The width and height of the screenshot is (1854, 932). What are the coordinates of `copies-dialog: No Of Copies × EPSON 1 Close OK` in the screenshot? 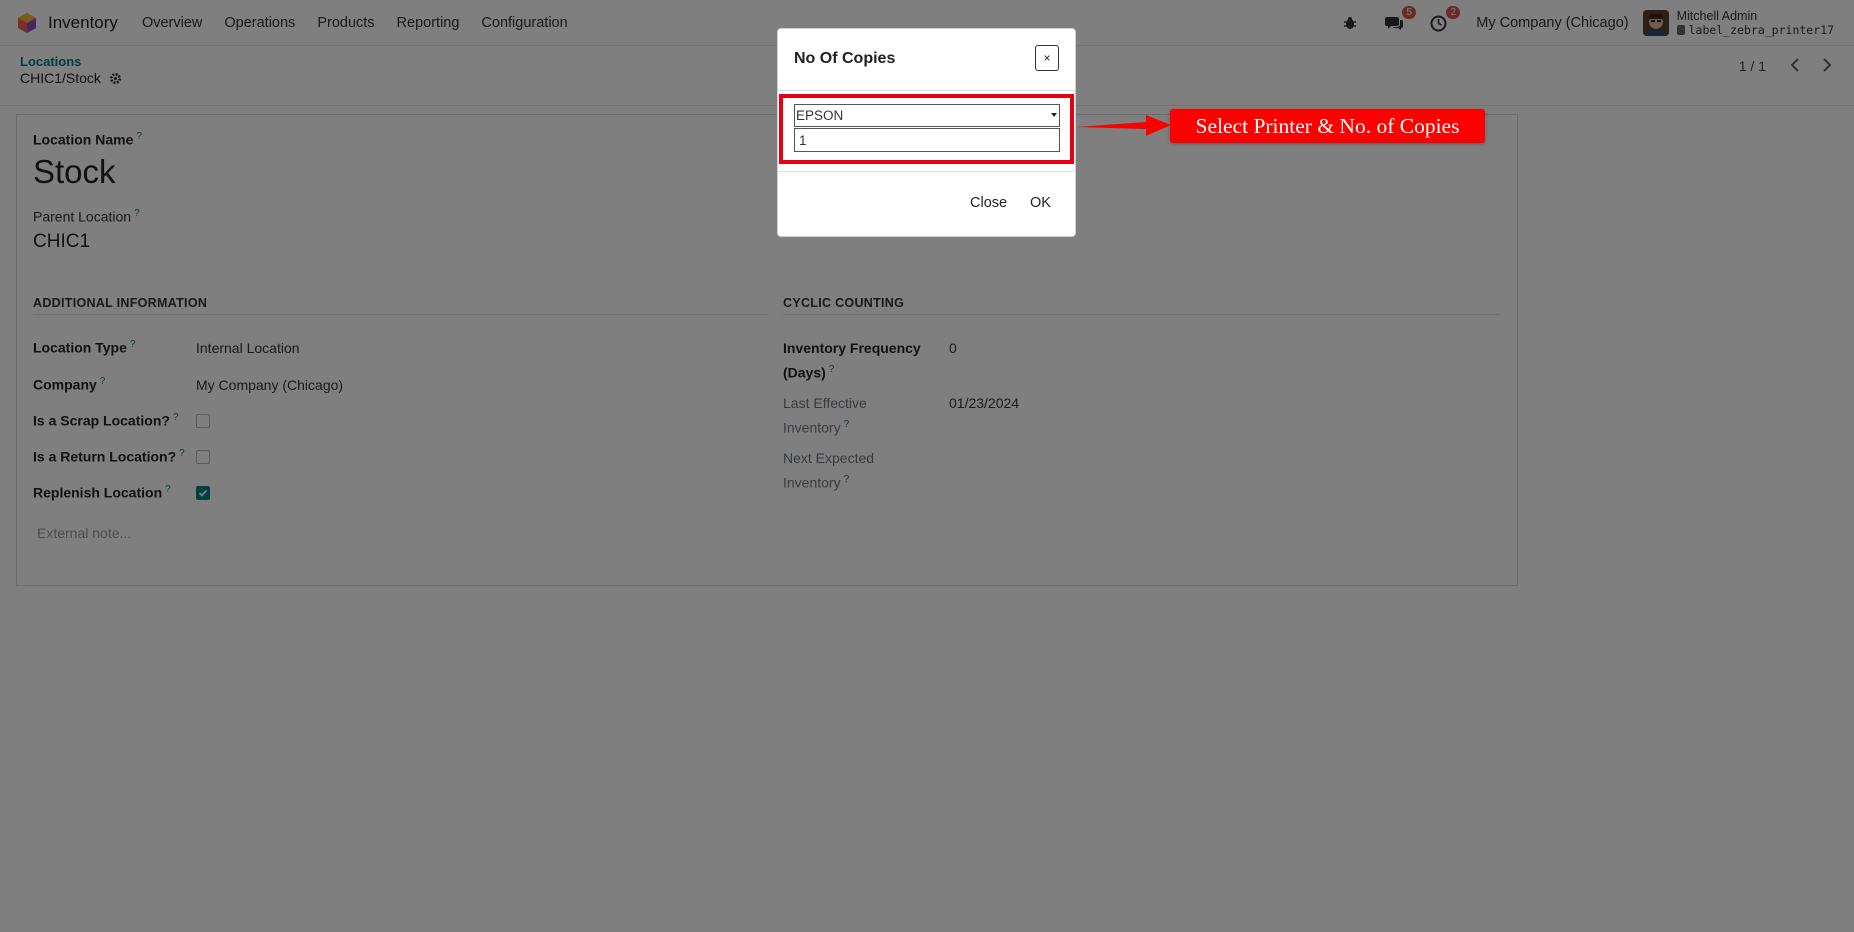 It's located at (926, 132).